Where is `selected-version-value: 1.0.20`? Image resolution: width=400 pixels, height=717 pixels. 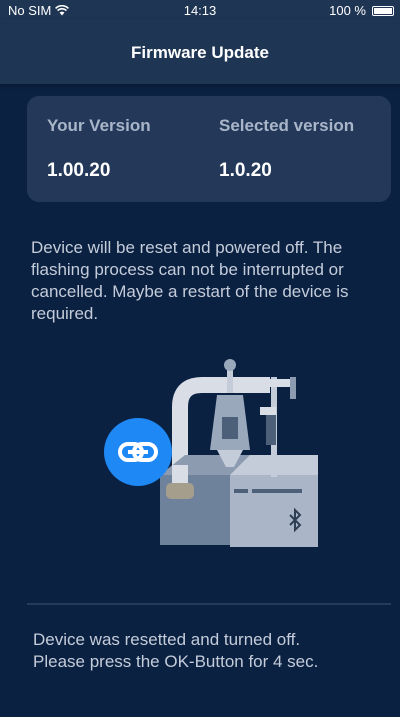
selected-version-value: 1.0.20 is located at coordinates (245, 170).